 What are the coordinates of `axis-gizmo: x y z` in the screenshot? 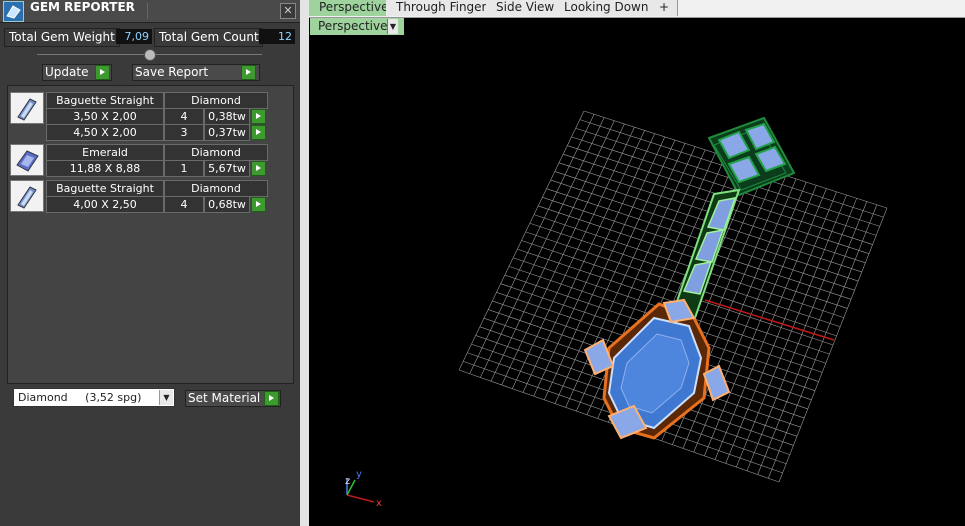 It's located at (363, 489).